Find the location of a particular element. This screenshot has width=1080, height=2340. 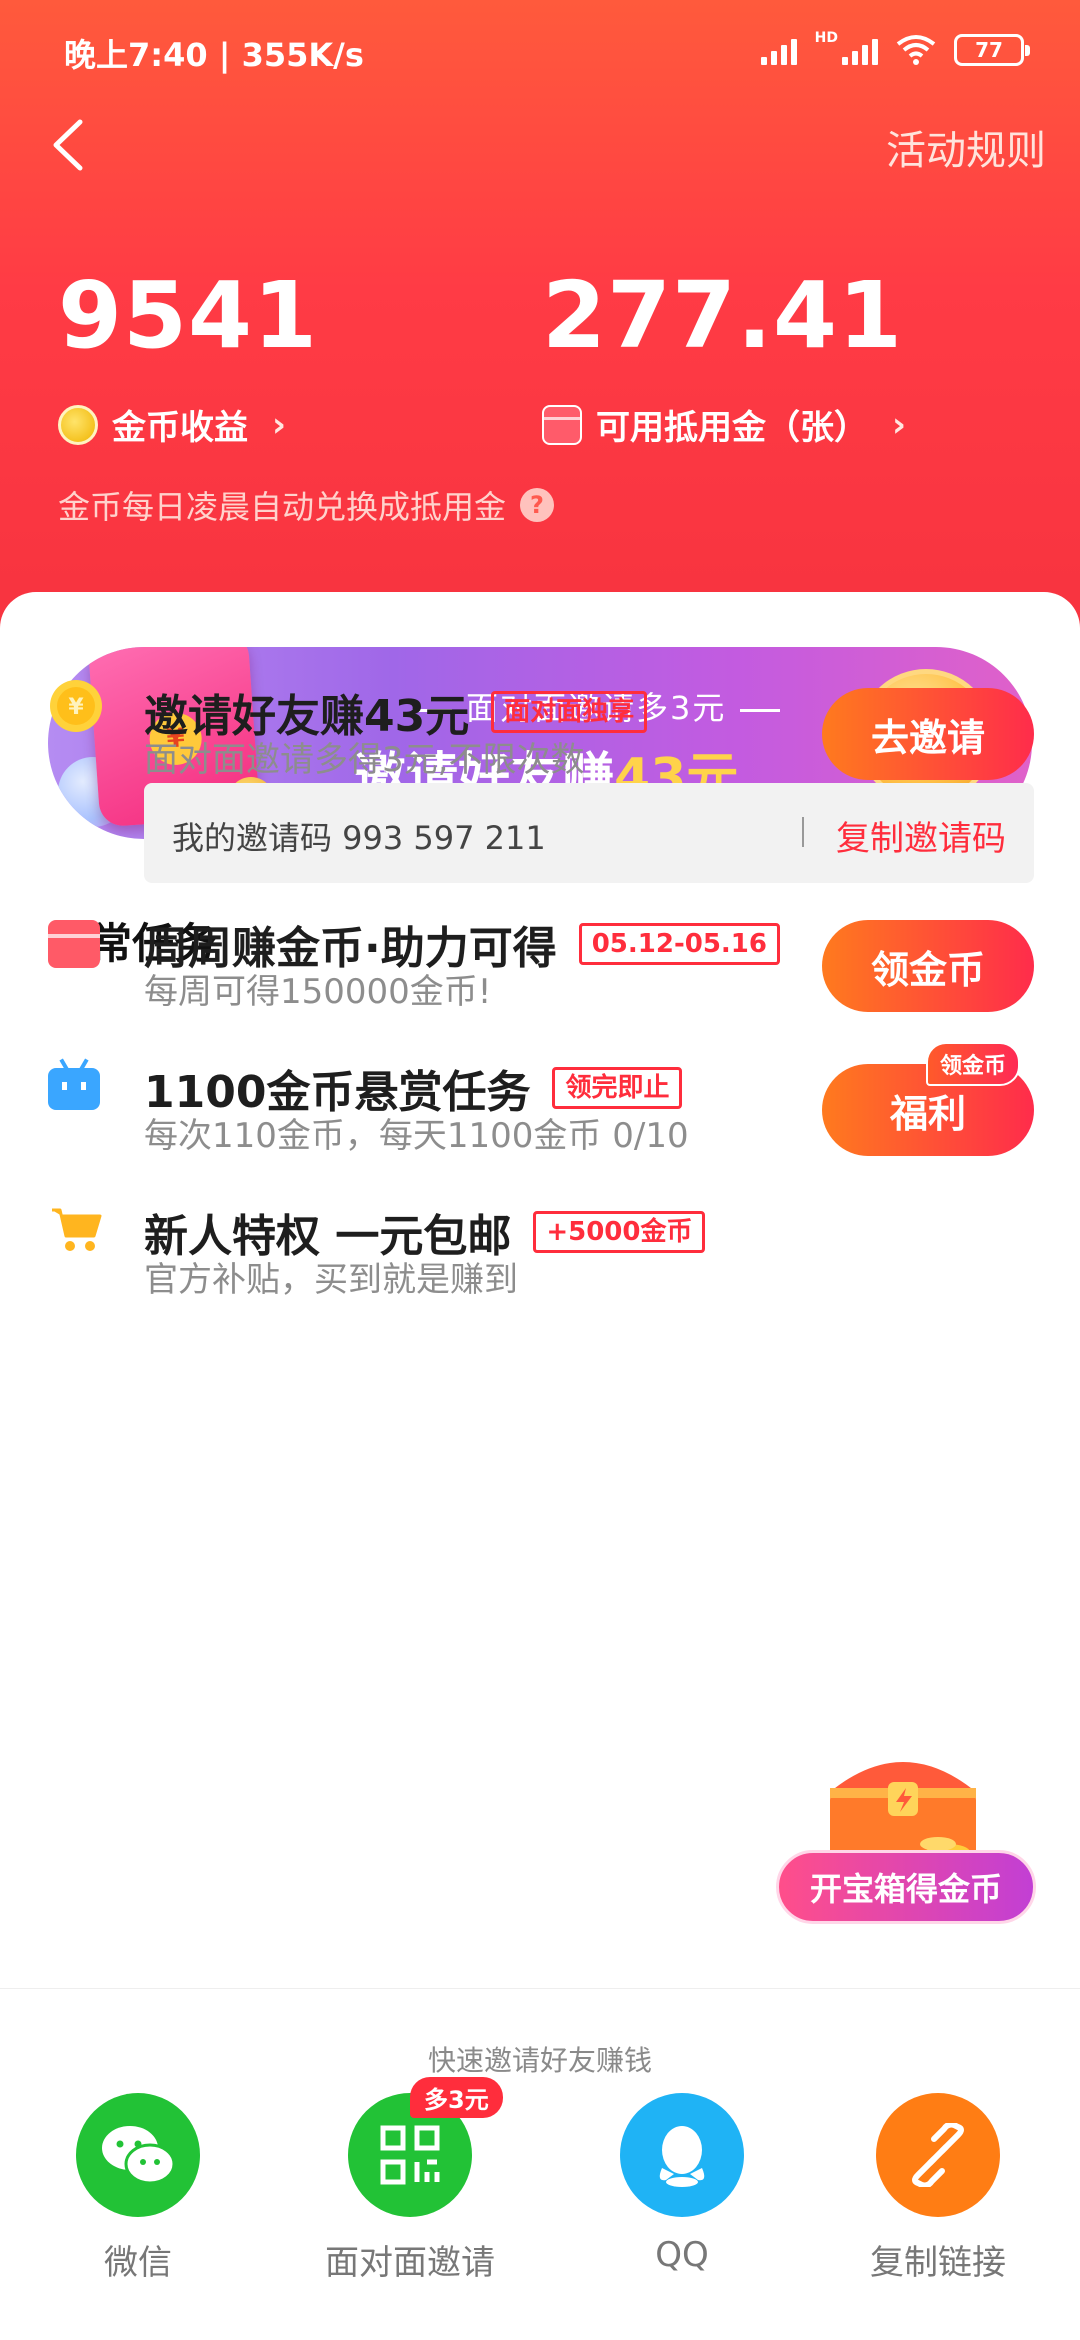

treasure-chest-widget: 开宝箱得金币 is located at coordinates (906, 1833).